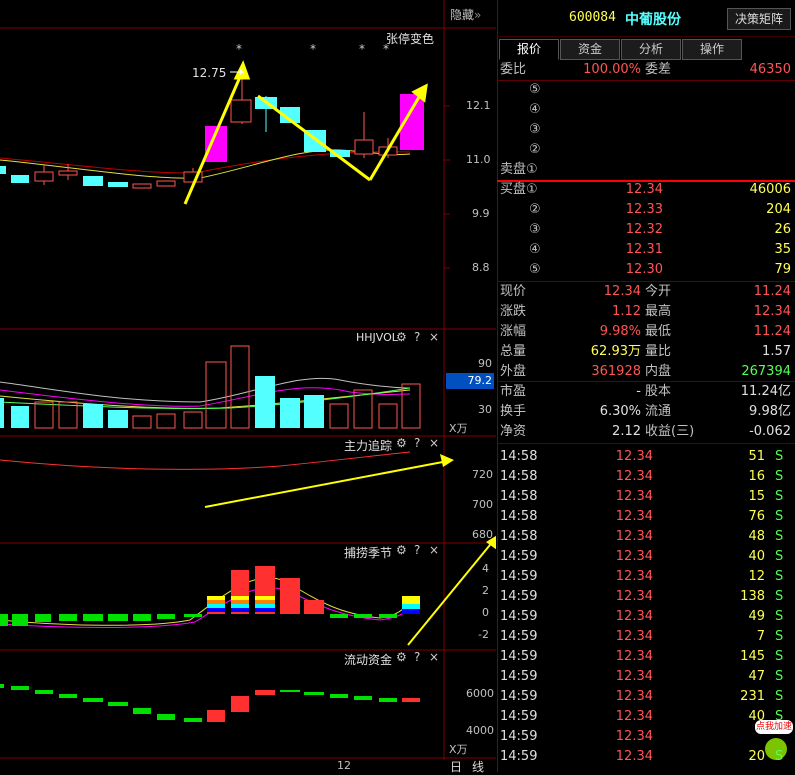 This screenshot has width=795, height=775. Describe the element at coordinates (670, 431) in the screenshot. I see `finance-label: 收益(三)` at that location.